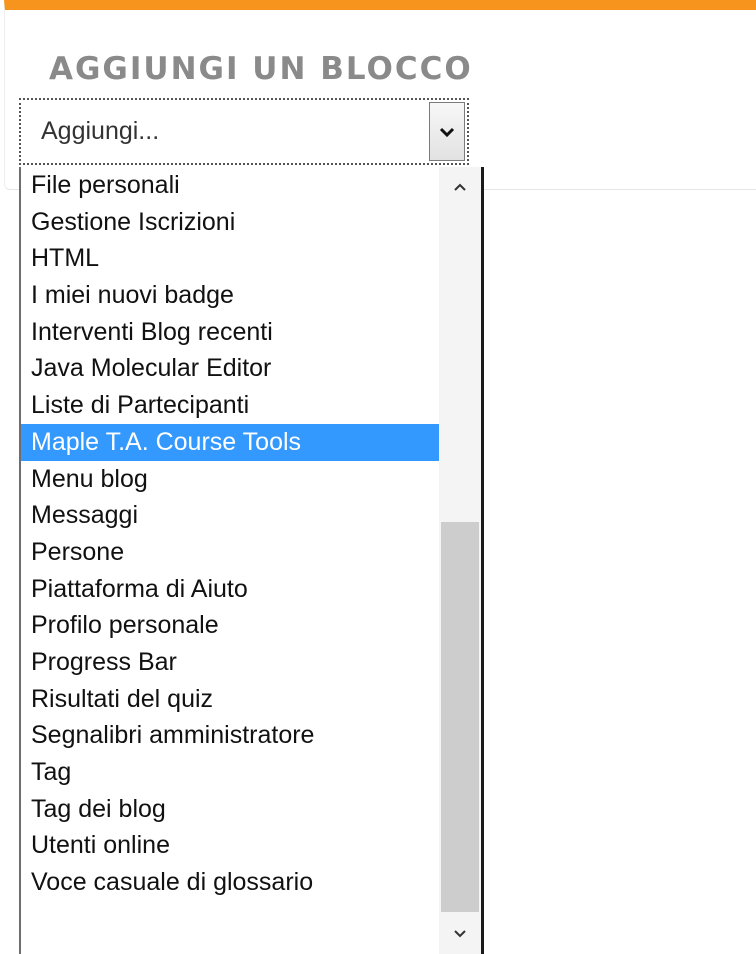 This screenshot has height=954, width=756. Describe the element at coordinates (230, 258) in the screenshot. I see `dropdown-option: HTML` at that location.